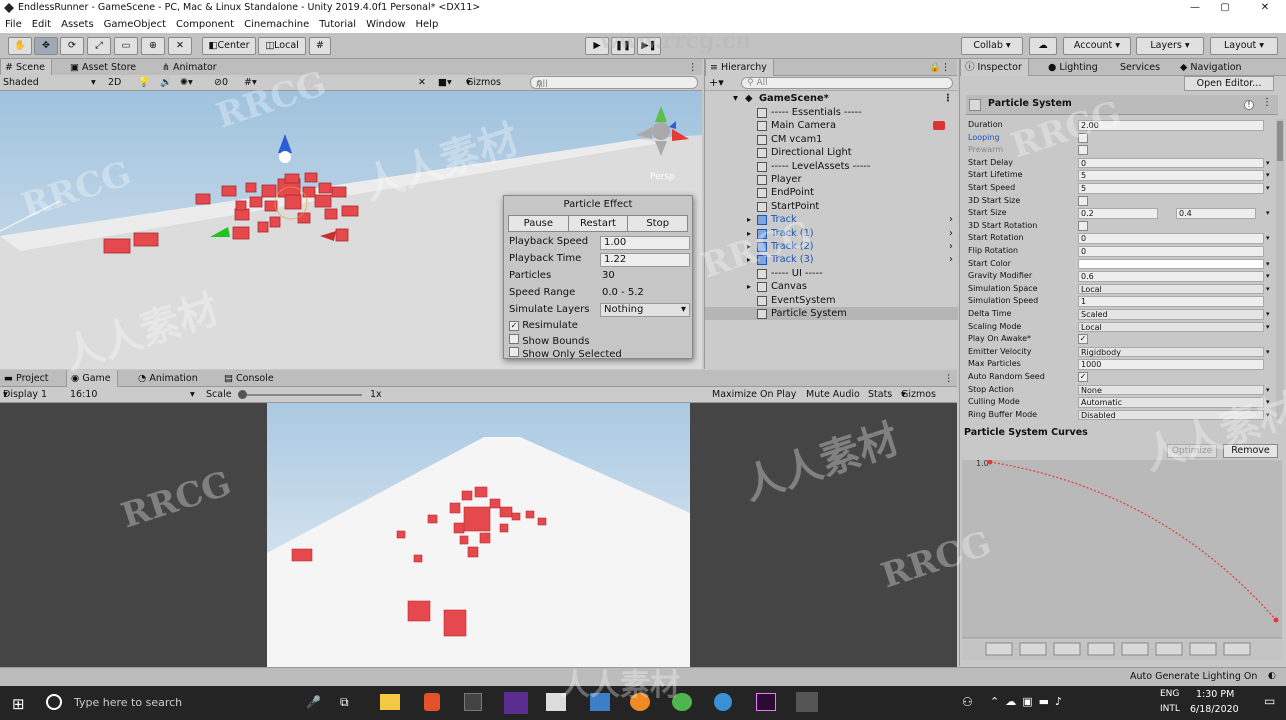 Image resolution: width=1286 pixels, height=720 pixels. I want to click on remove-button: Remove, so click(1250, 451).